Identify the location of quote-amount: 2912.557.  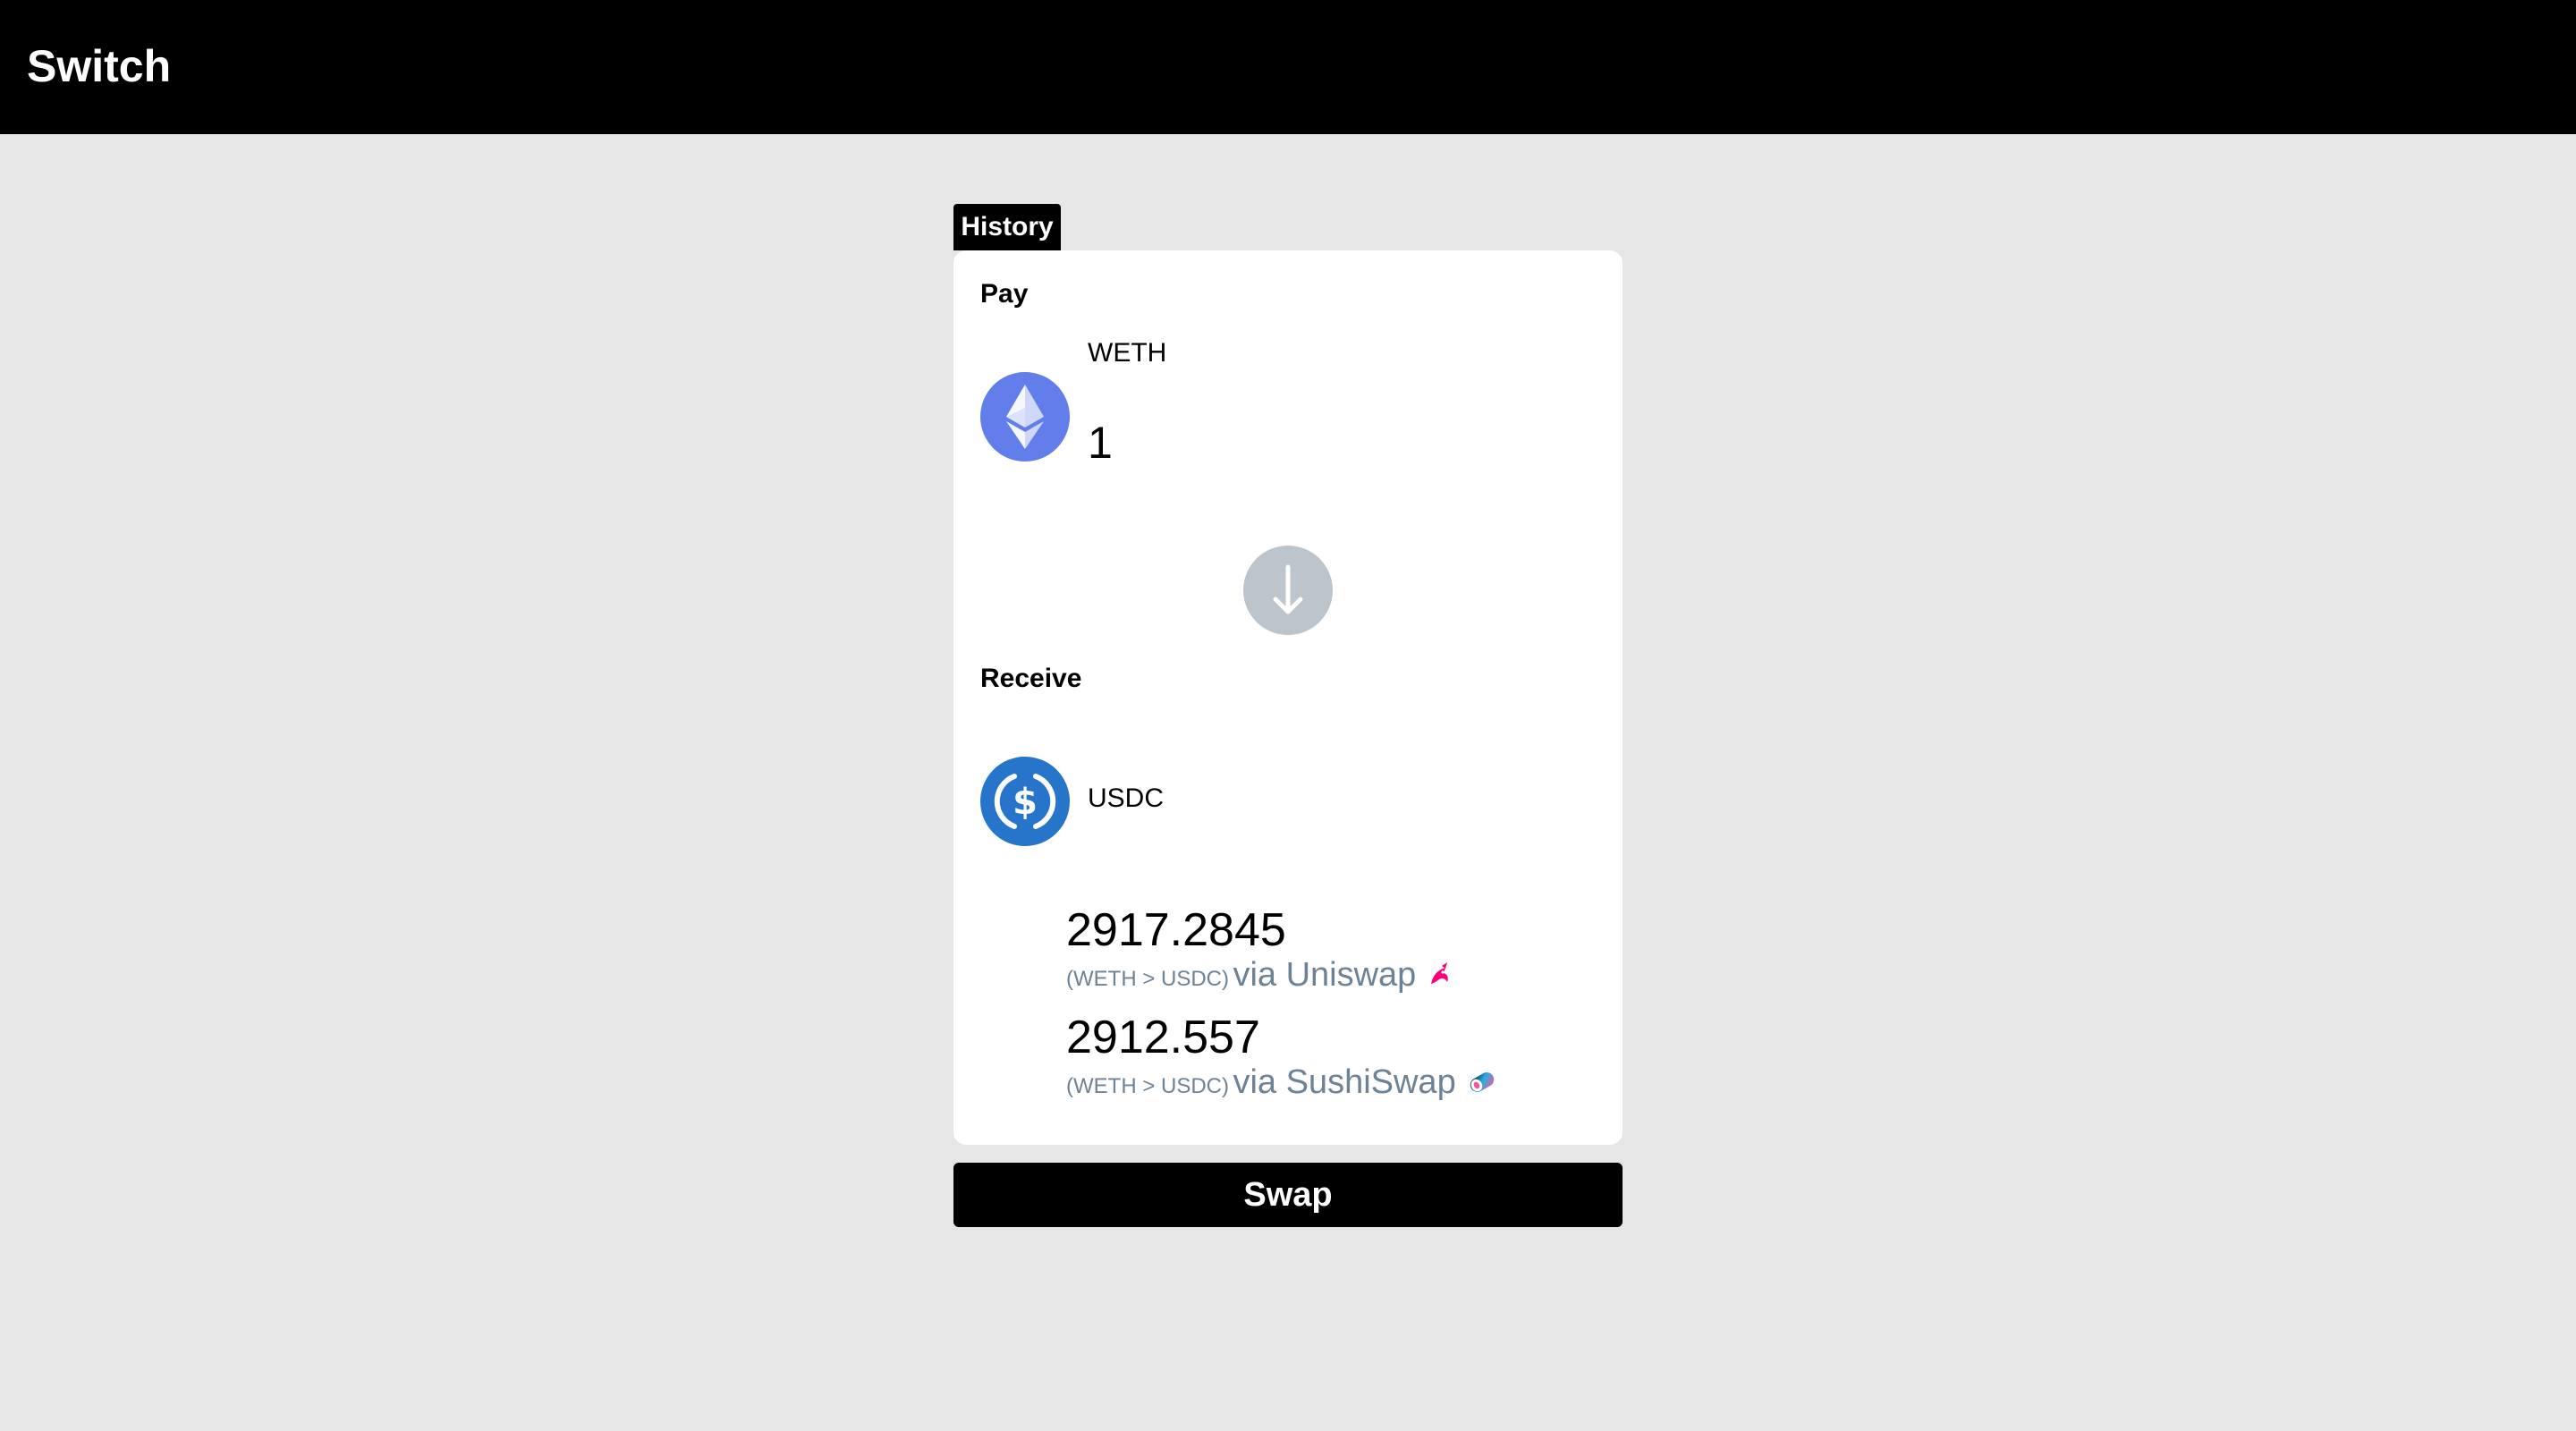
(1163, 1037).